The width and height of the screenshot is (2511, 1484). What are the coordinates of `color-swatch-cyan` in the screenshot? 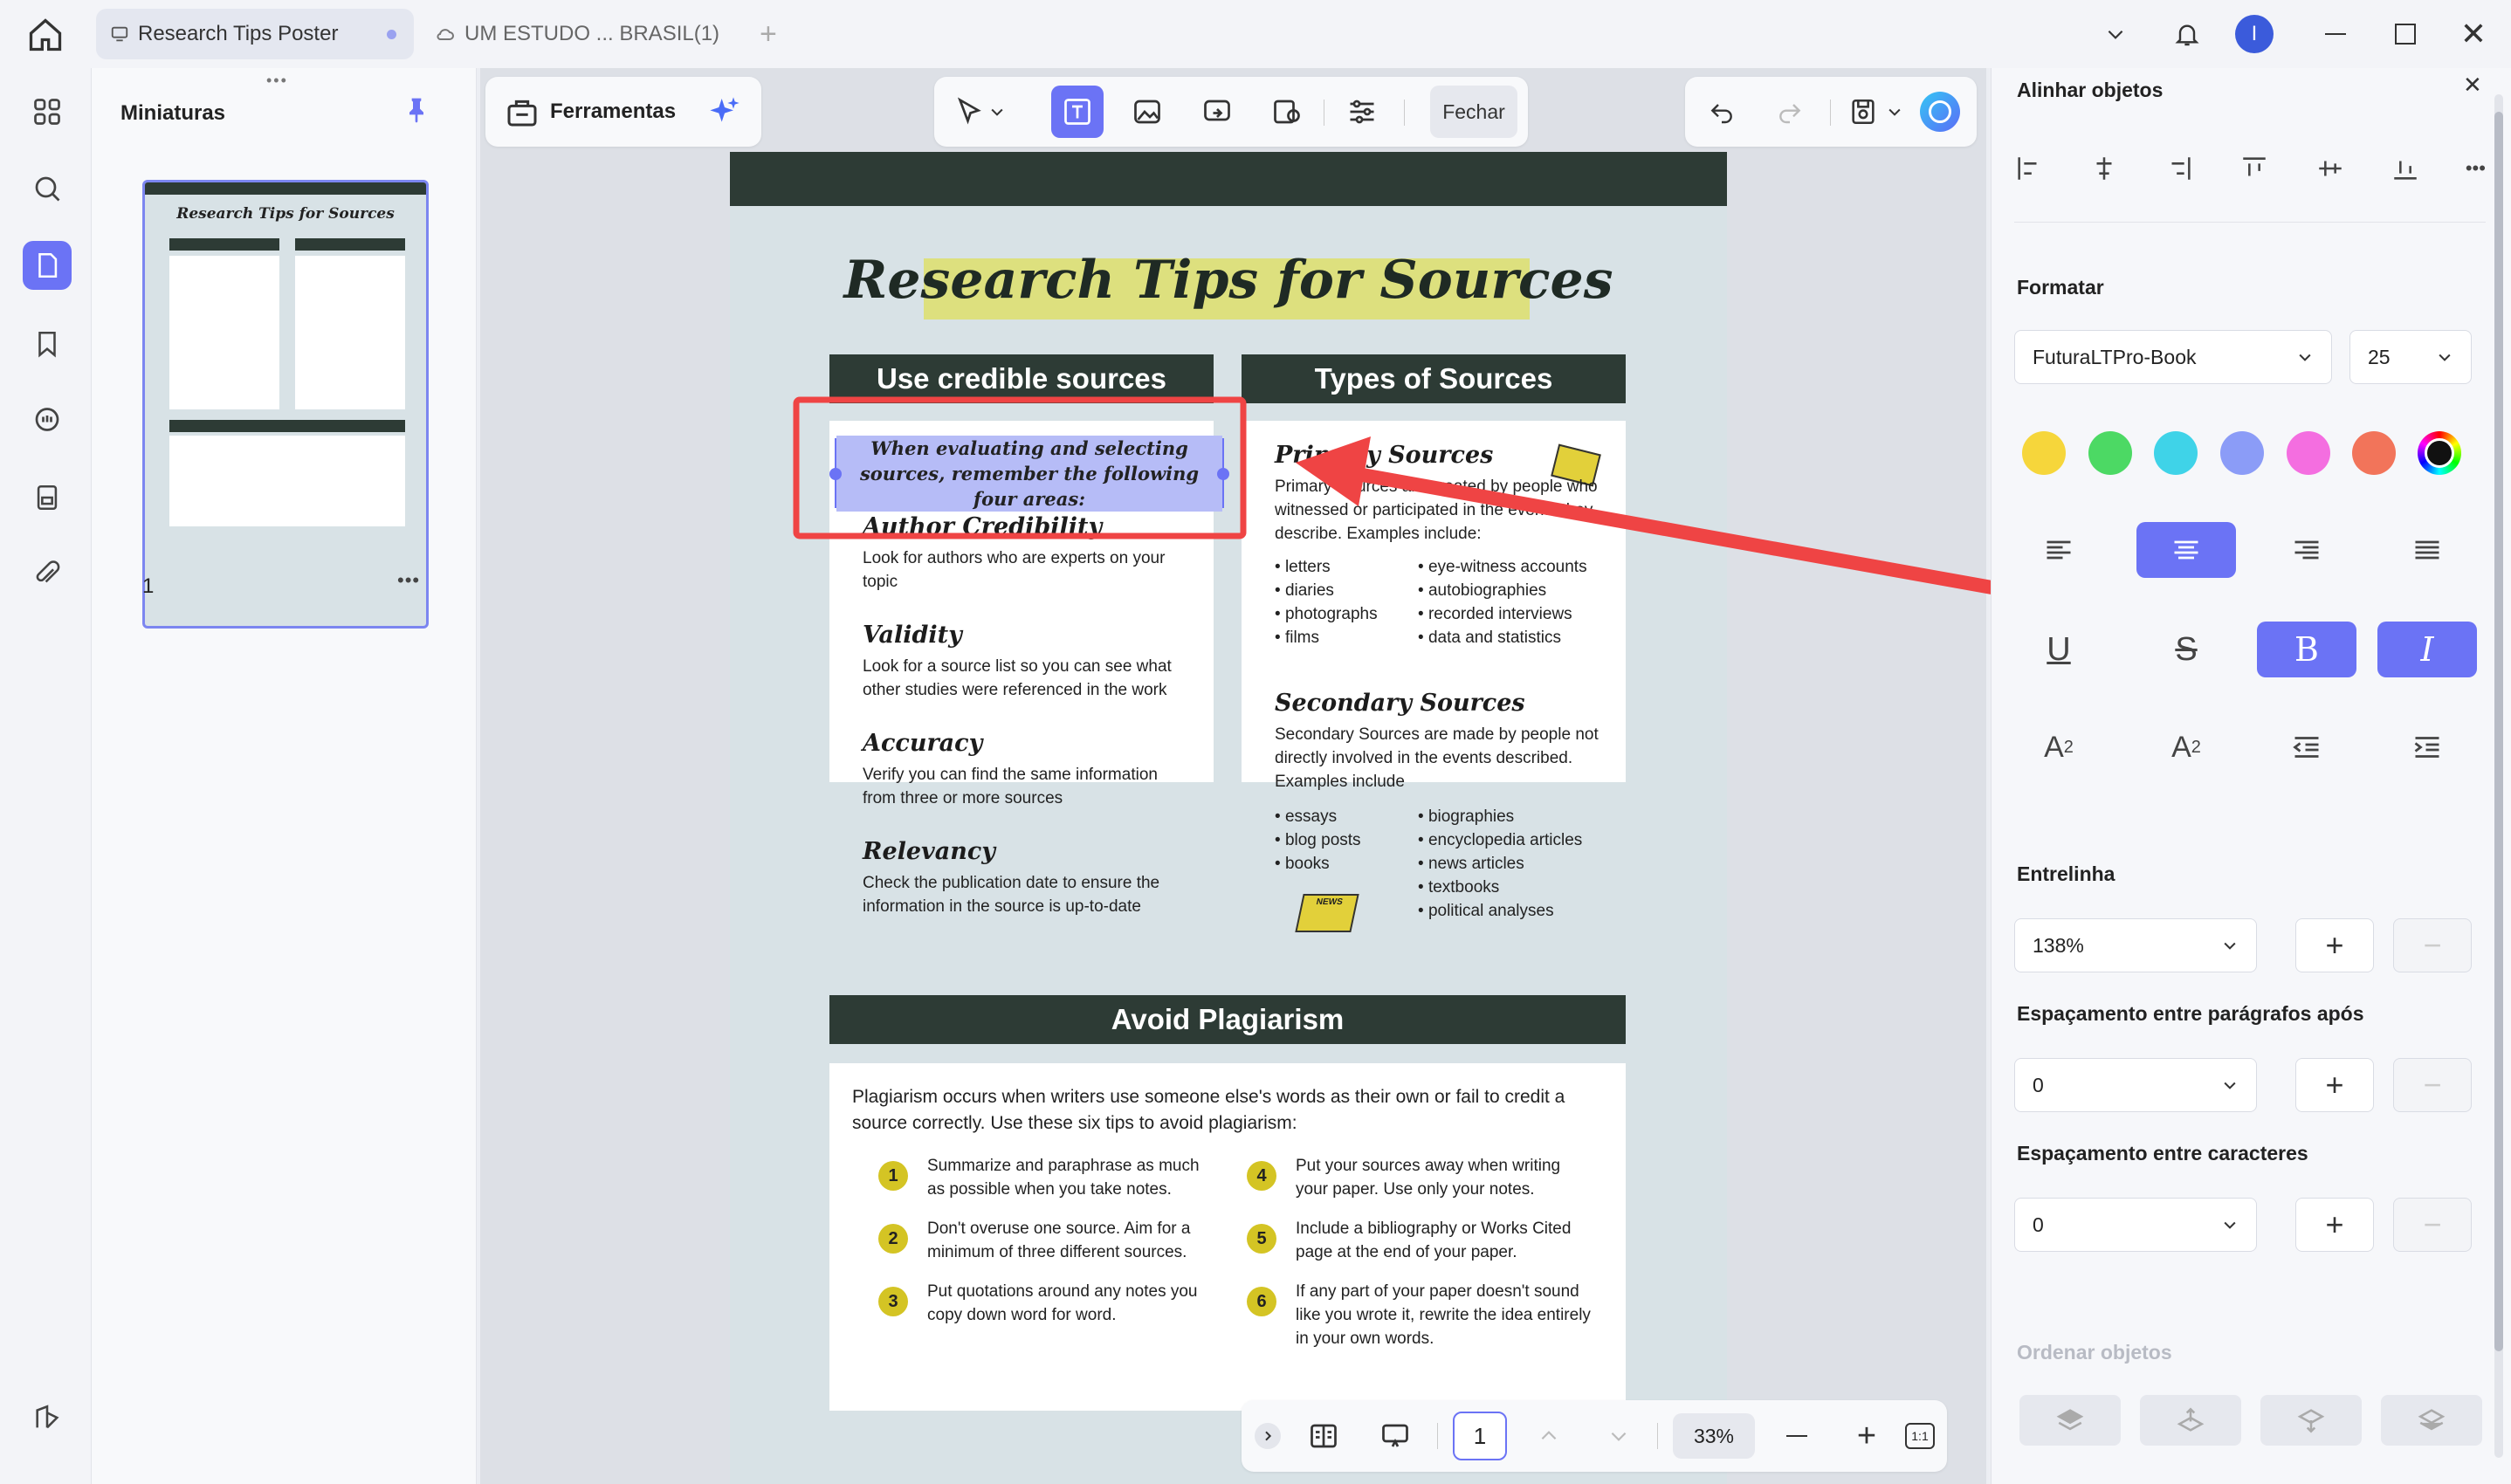 It's located at (2176, 453).